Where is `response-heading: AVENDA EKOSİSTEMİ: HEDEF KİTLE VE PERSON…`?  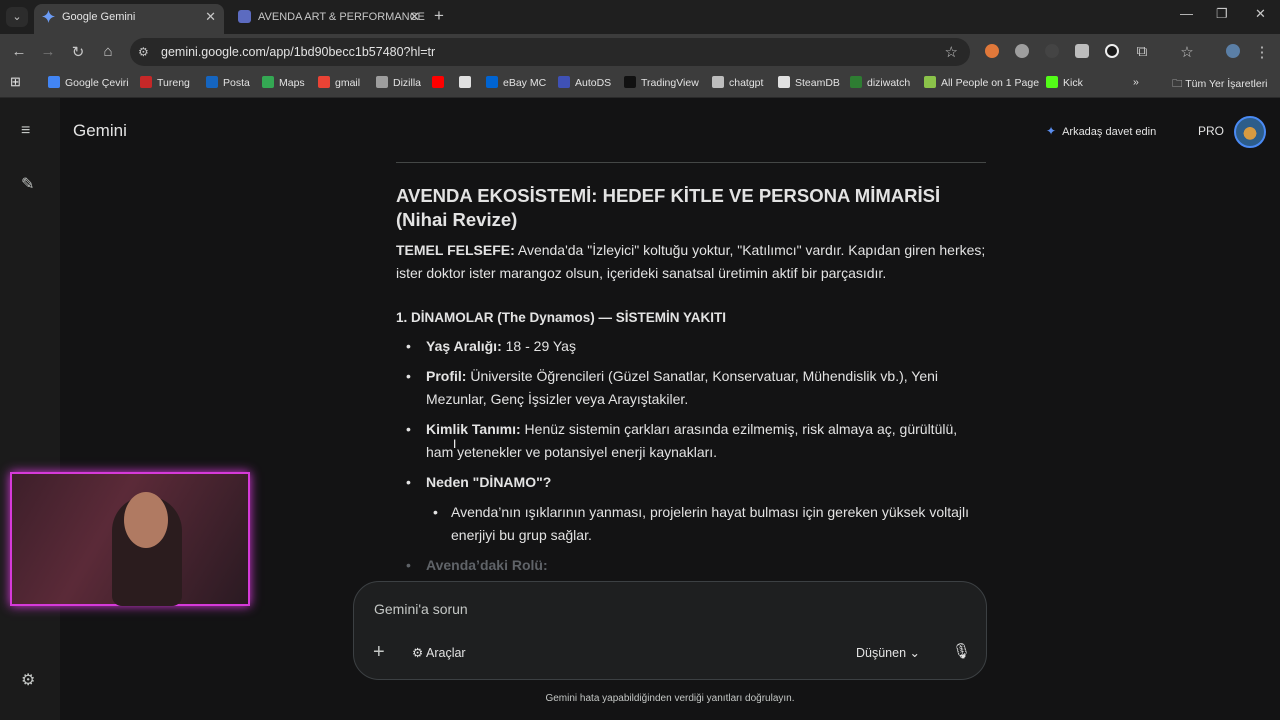 response-heading: AVENDA EKOSİSTEMİ: HEDEF KİTLE VE PERSON… is located at coordinates (668, 207).